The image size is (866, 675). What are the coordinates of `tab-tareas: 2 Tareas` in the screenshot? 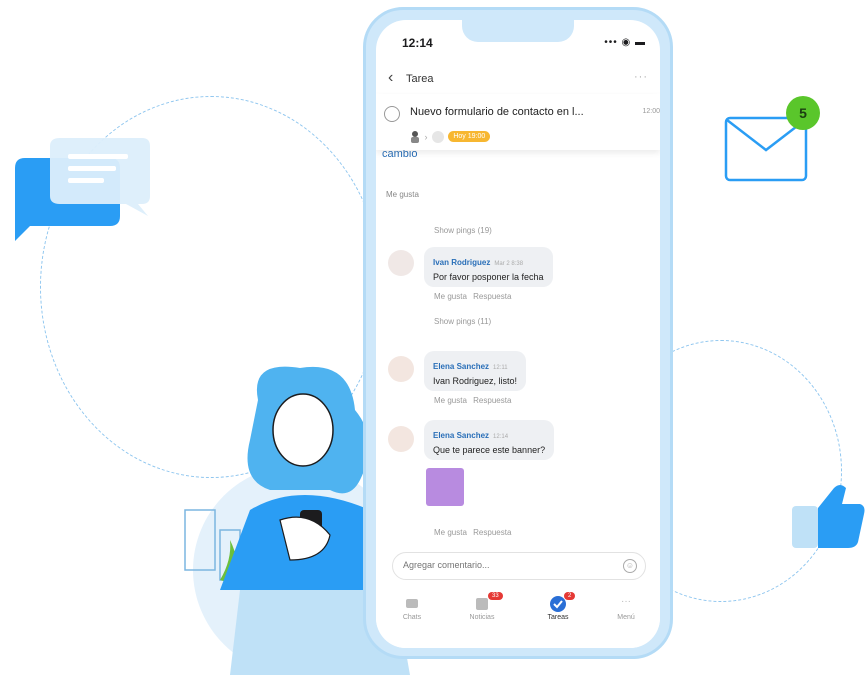 It's located at (558, 606).